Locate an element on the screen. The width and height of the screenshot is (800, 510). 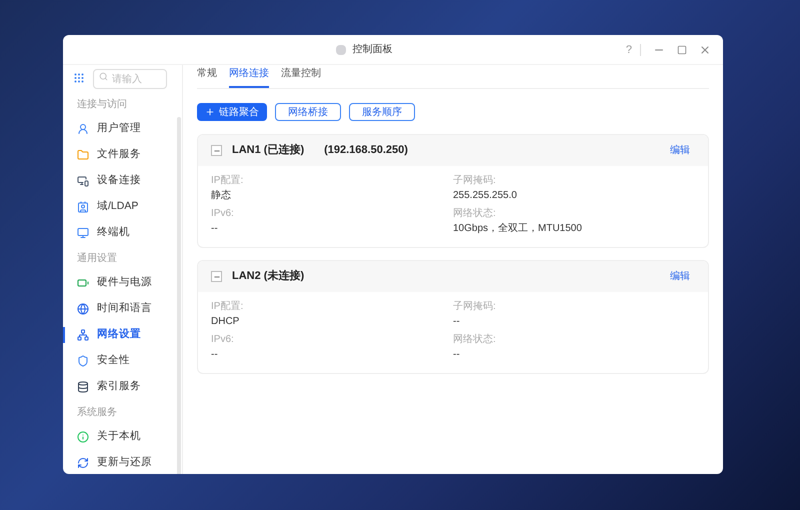
monitor-icon is located at coordinates (83, 233).